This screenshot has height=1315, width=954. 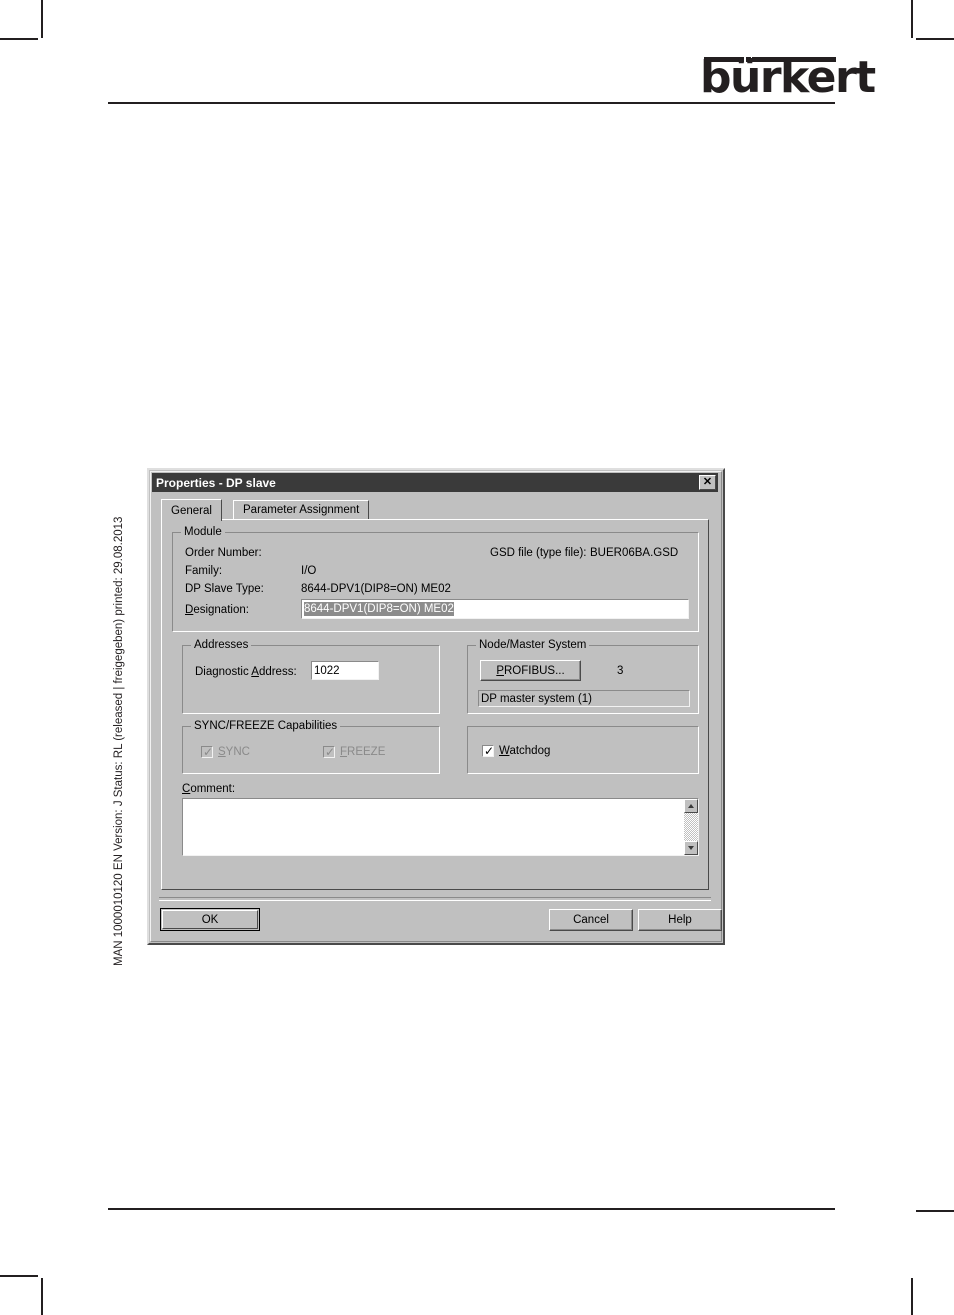 What do you see at coordinates (329, 752) in the screenshot?
I see `checkbox-icon-freeze: ✓` at bounding box center [329, 752].